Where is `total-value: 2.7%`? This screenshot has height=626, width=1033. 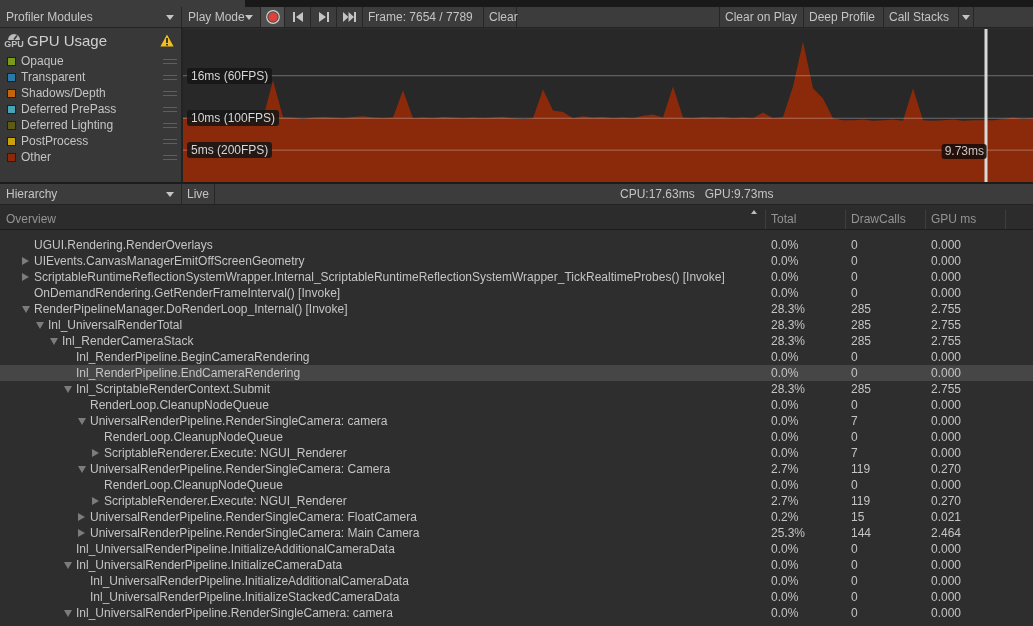 total-value: 2.7% is located at coordinates (785, 501).